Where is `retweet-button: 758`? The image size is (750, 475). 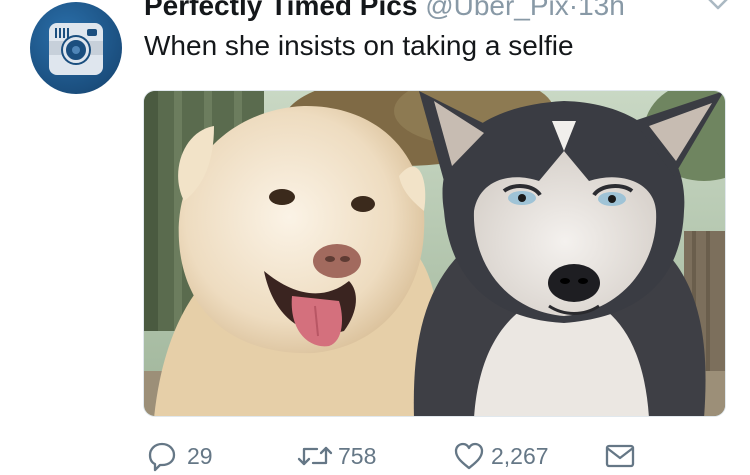
retweet-button: 758 is located at coordinates (336, 455).